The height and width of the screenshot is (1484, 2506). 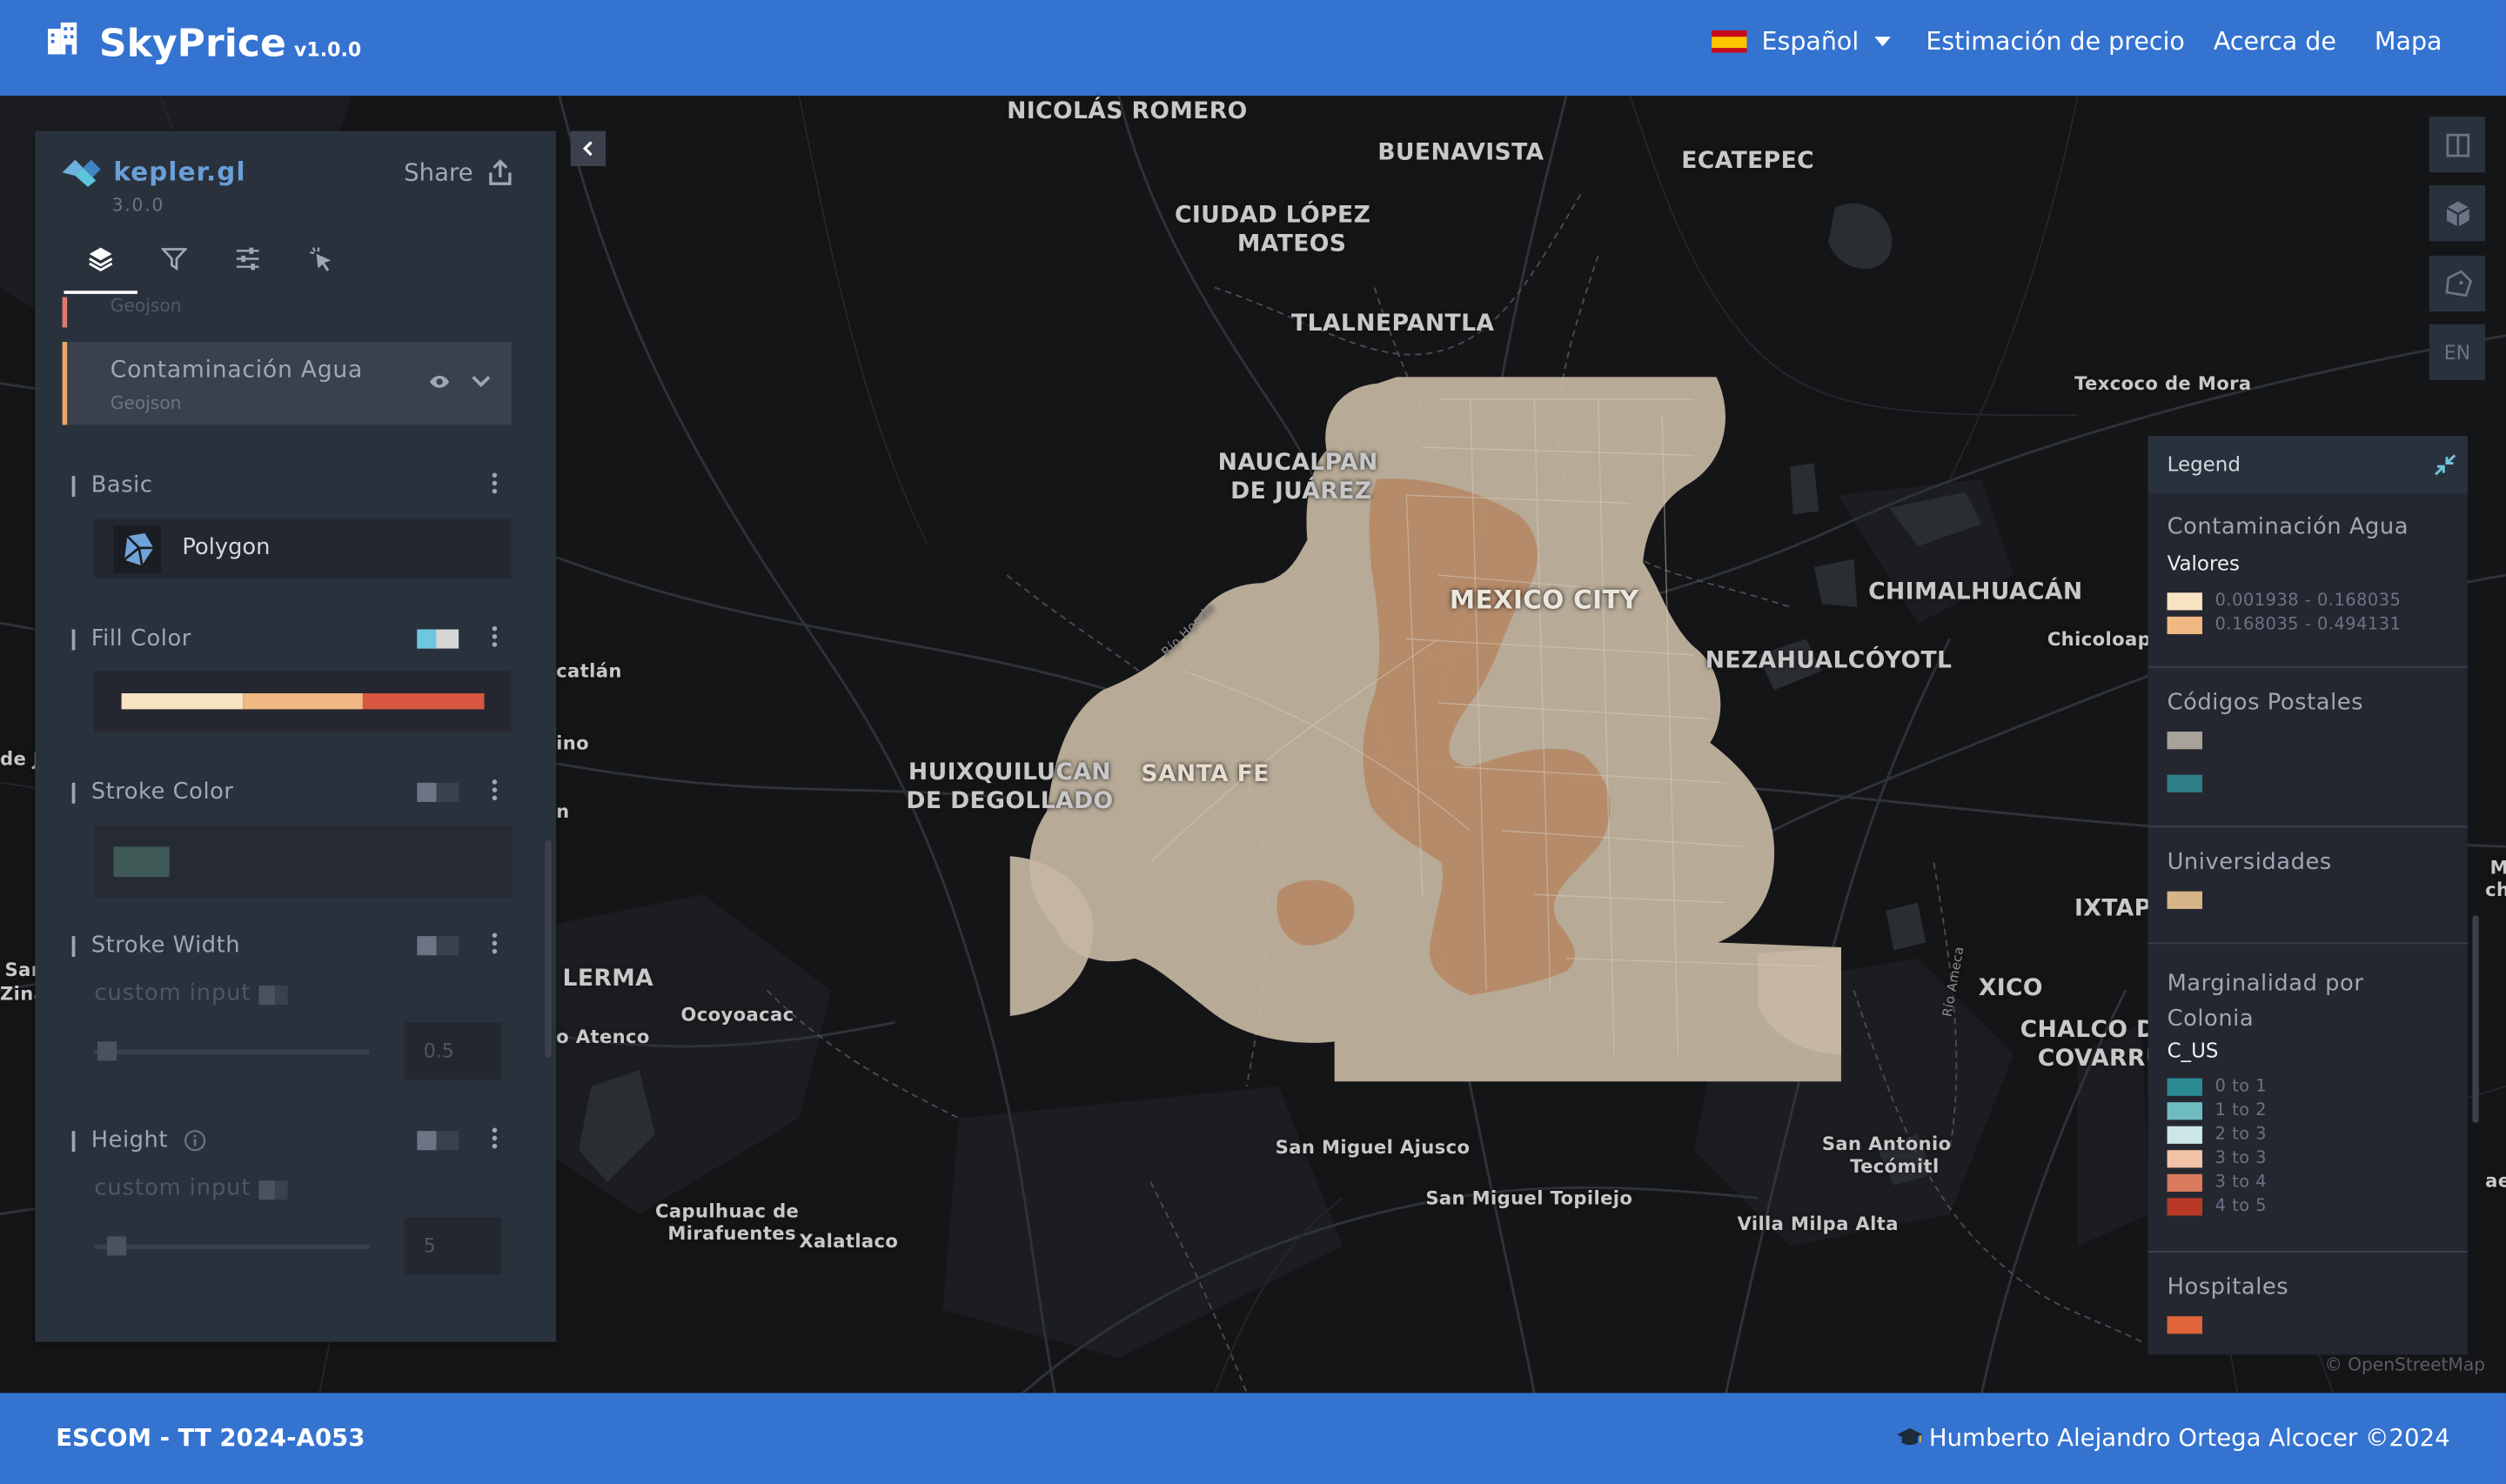 I want to click on kepler-version: 3.0.0, so click(x=138, y=205).